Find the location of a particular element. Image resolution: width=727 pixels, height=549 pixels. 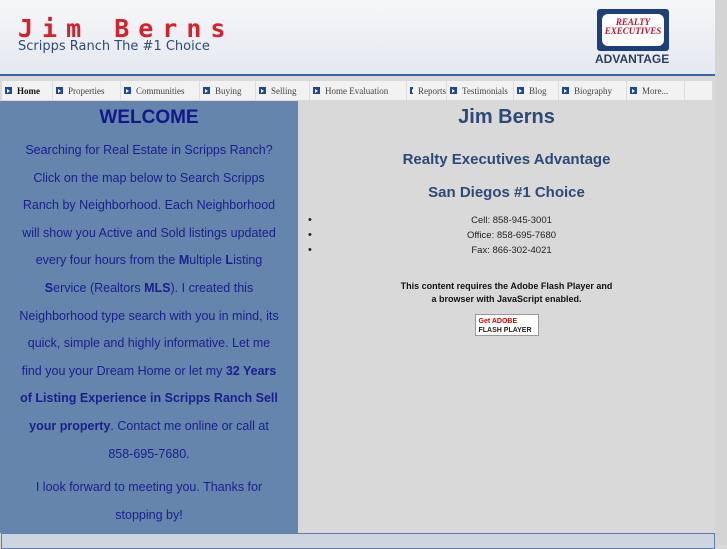

text-segment: L is located at coordinates (229, 260).